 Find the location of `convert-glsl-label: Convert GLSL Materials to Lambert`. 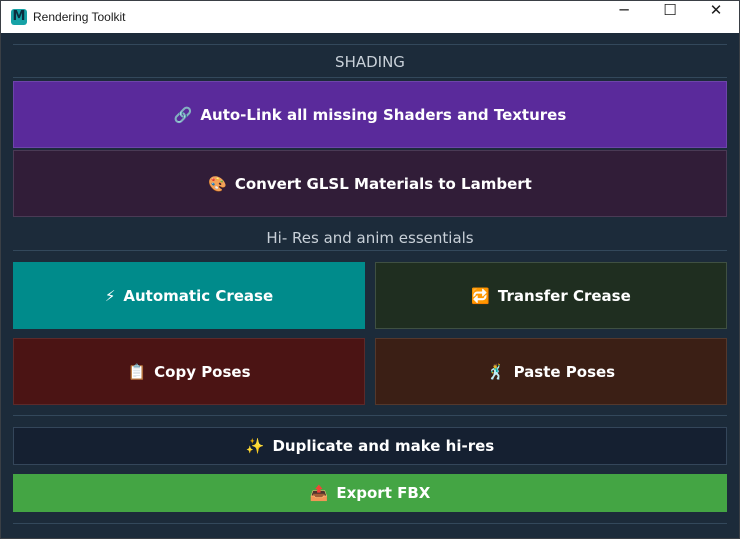

convert-glsl-label: Convert GLSL Materials to Lambert is located at coordinates (383, 183).